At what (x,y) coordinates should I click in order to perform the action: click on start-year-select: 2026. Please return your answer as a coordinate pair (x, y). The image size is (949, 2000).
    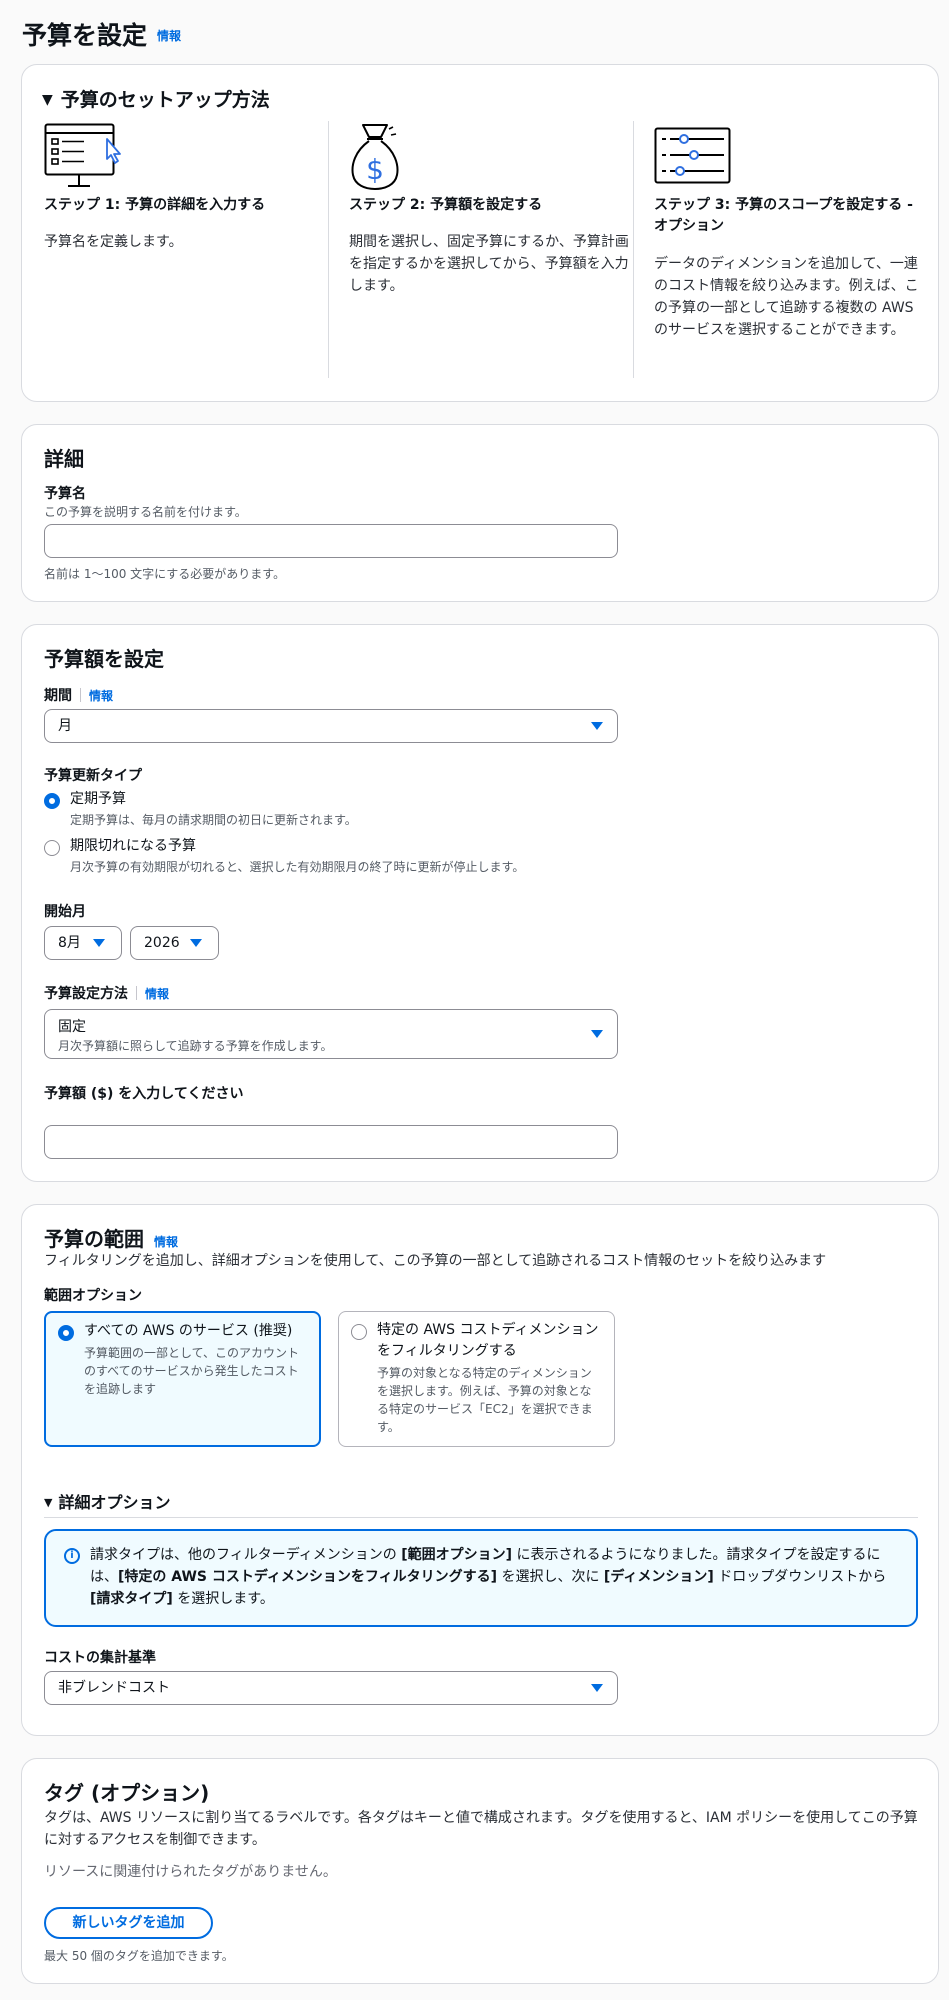
    Looking at the image, I should click on (174, 943).